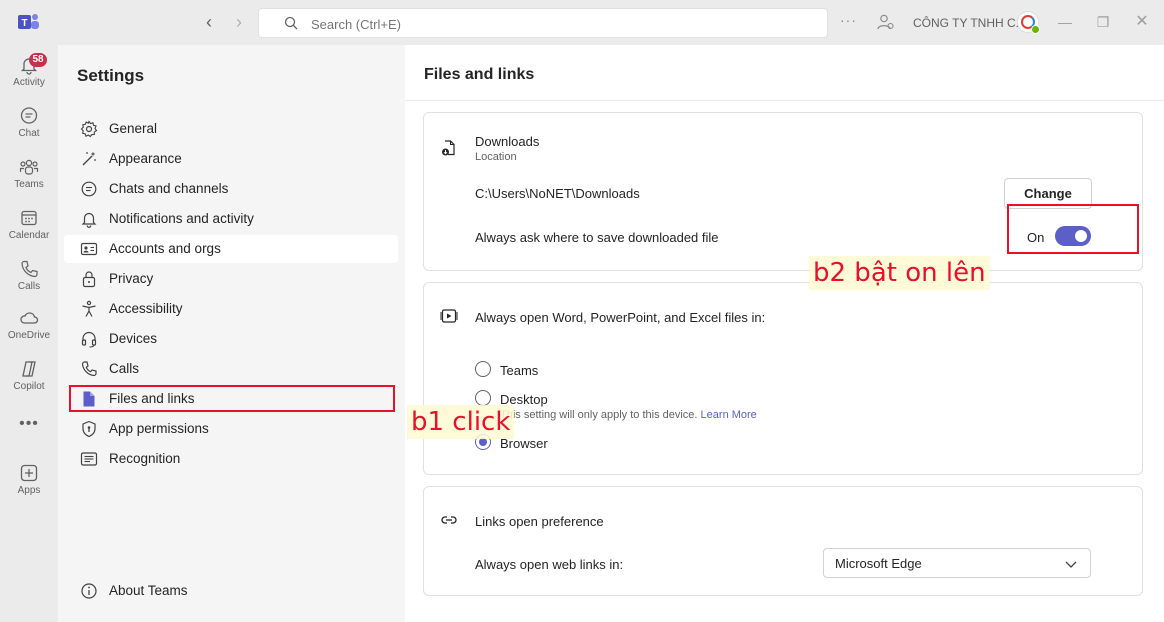 The image size is (1164, 622). What do you see at coordinates (231, 129) in the screenshot?
I see `settings-item-general: General` at bounding box center [231, 129].